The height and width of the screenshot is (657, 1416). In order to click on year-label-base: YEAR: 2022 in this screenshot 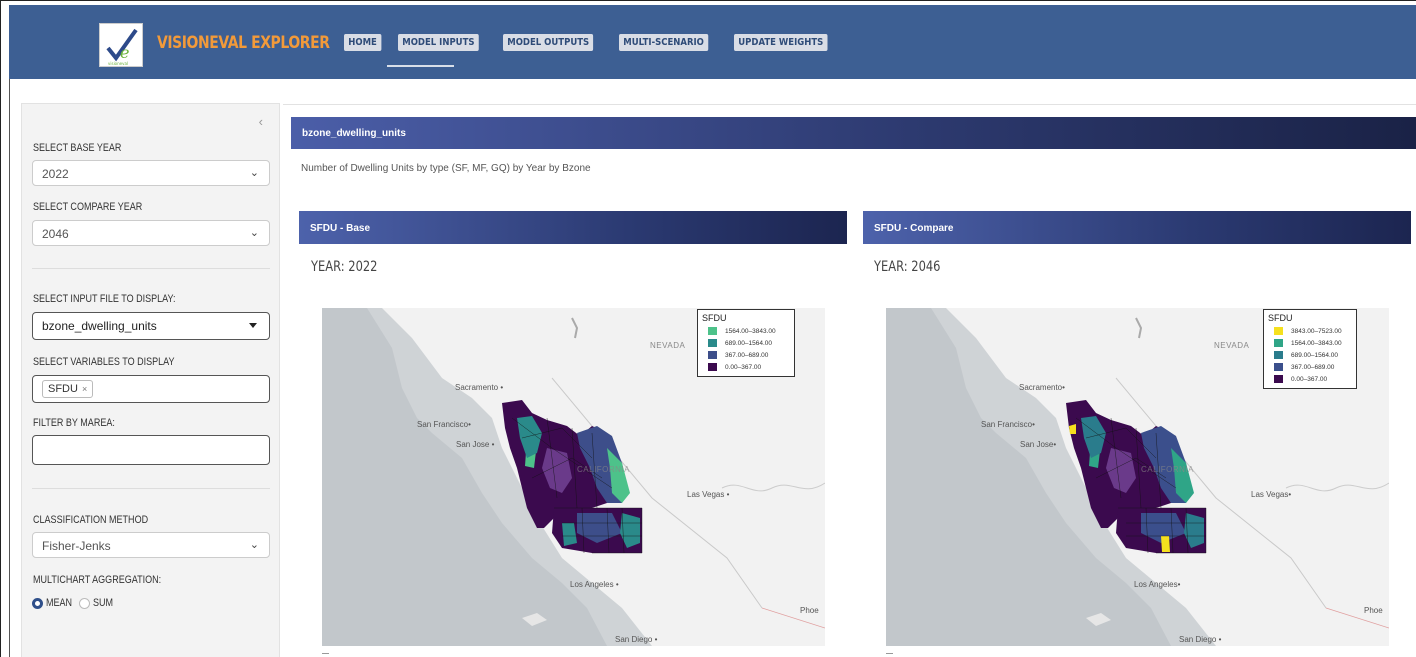, I will do `click(344, 267)`.